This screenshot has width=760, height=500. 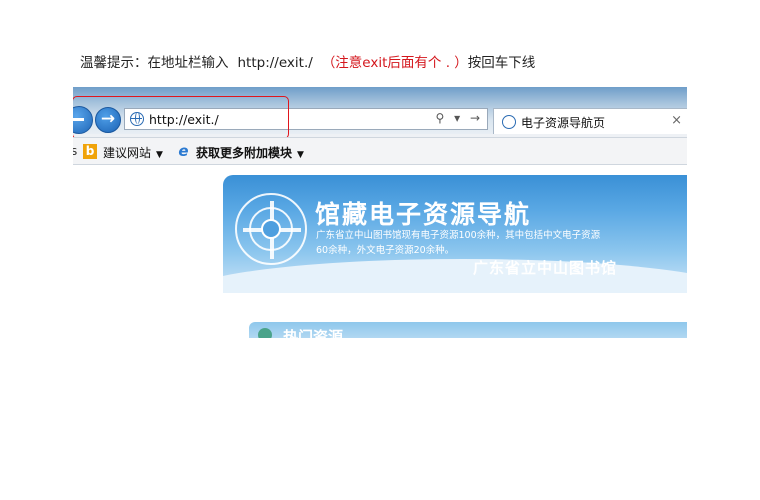 What do you see at coordinates (127, 153) in the screenshot?
I see `favorites-item-label: 建议网站` at bounding box center [127, 153].